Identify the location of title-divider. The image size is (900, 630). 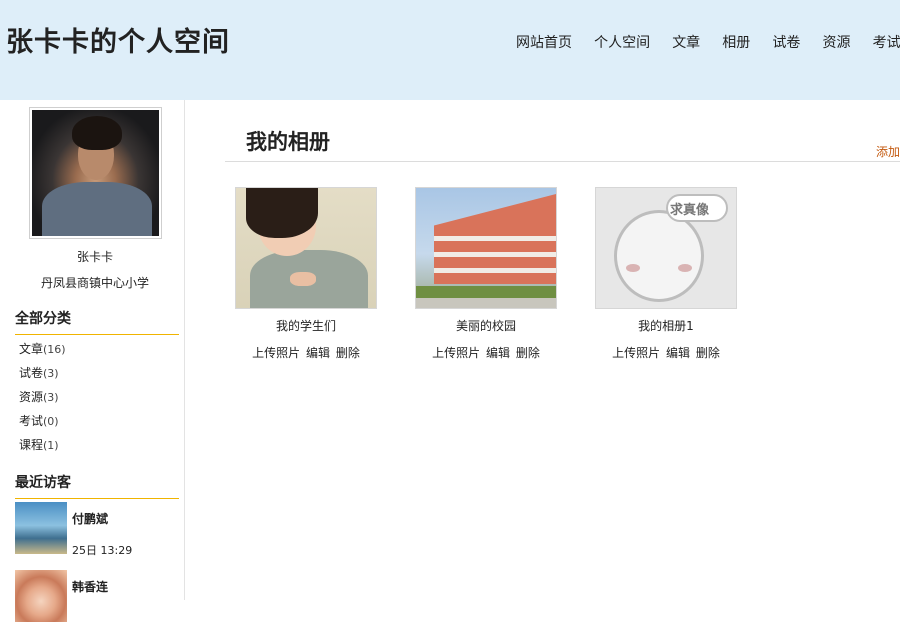
(562, 161).